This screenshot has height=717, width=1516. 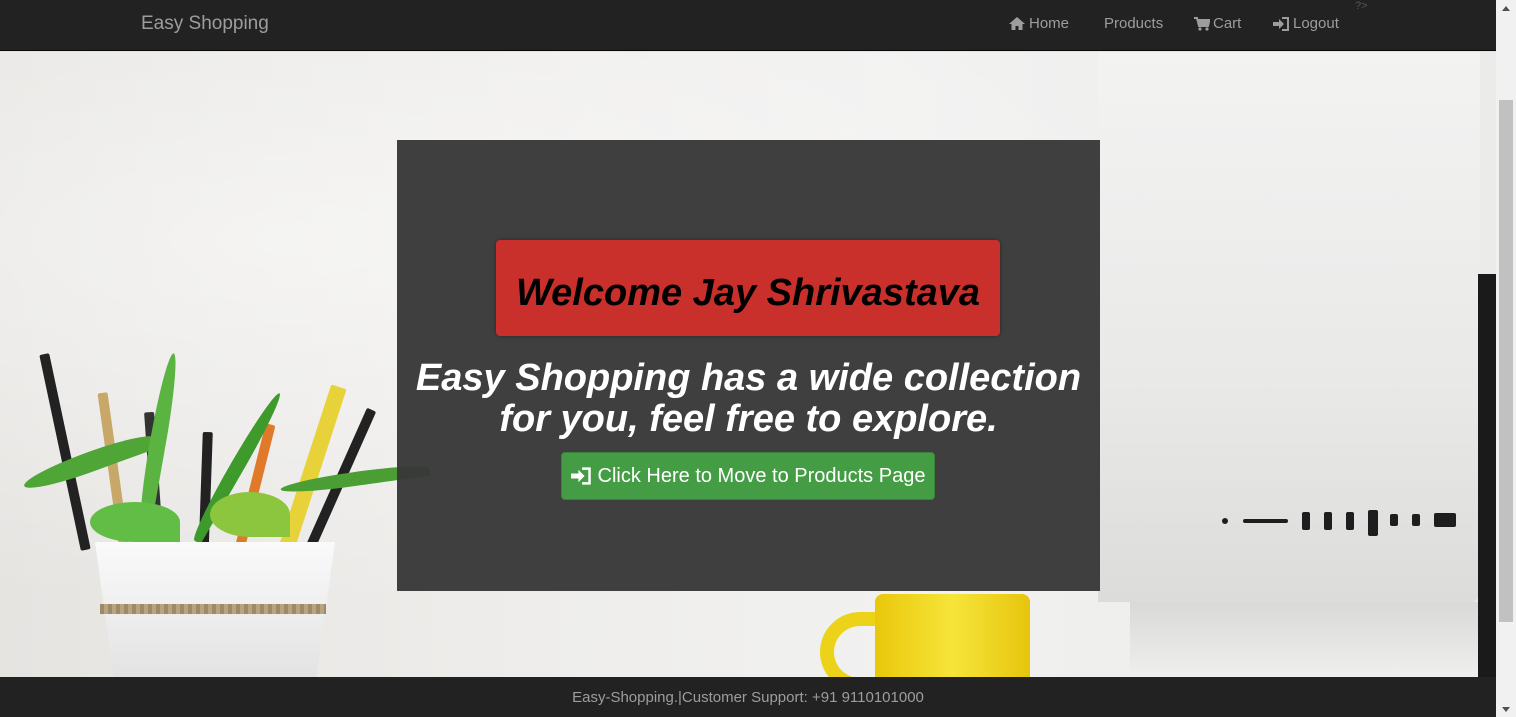 I want to click on monitor-edge-image, so click(x=1487, y=475).